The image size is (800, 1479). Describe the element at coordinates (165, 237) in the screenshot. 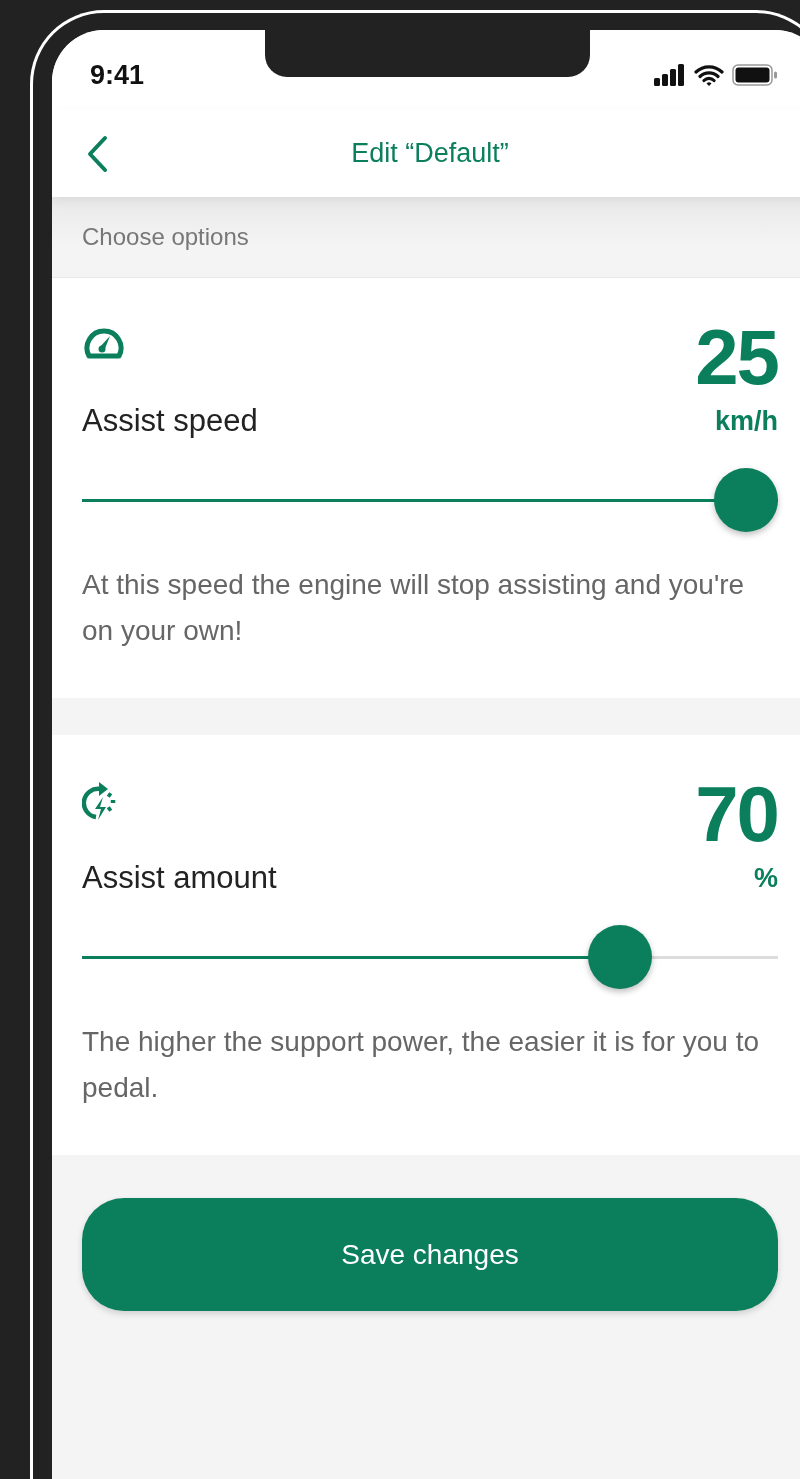

I see `section-label: Choose options` at that location.